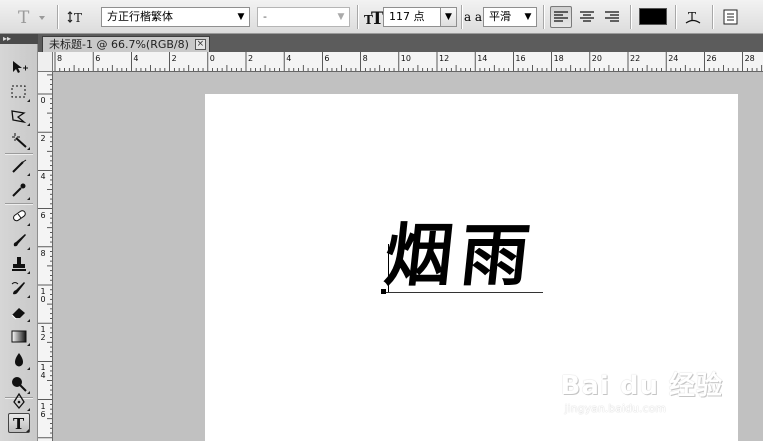 The image size is (763, 441). I want to click on magic-wand-tool, so click(19, 140).